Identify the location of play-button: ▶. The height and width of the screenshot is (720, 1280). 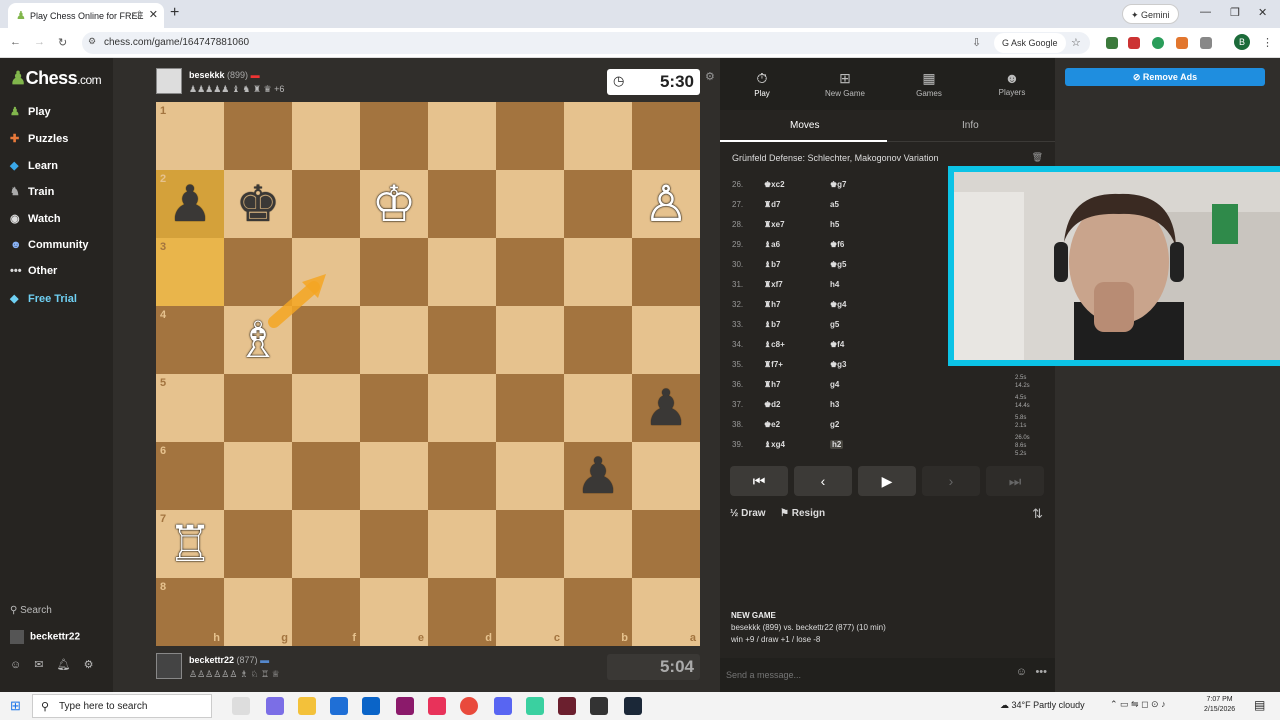
(887, 481).